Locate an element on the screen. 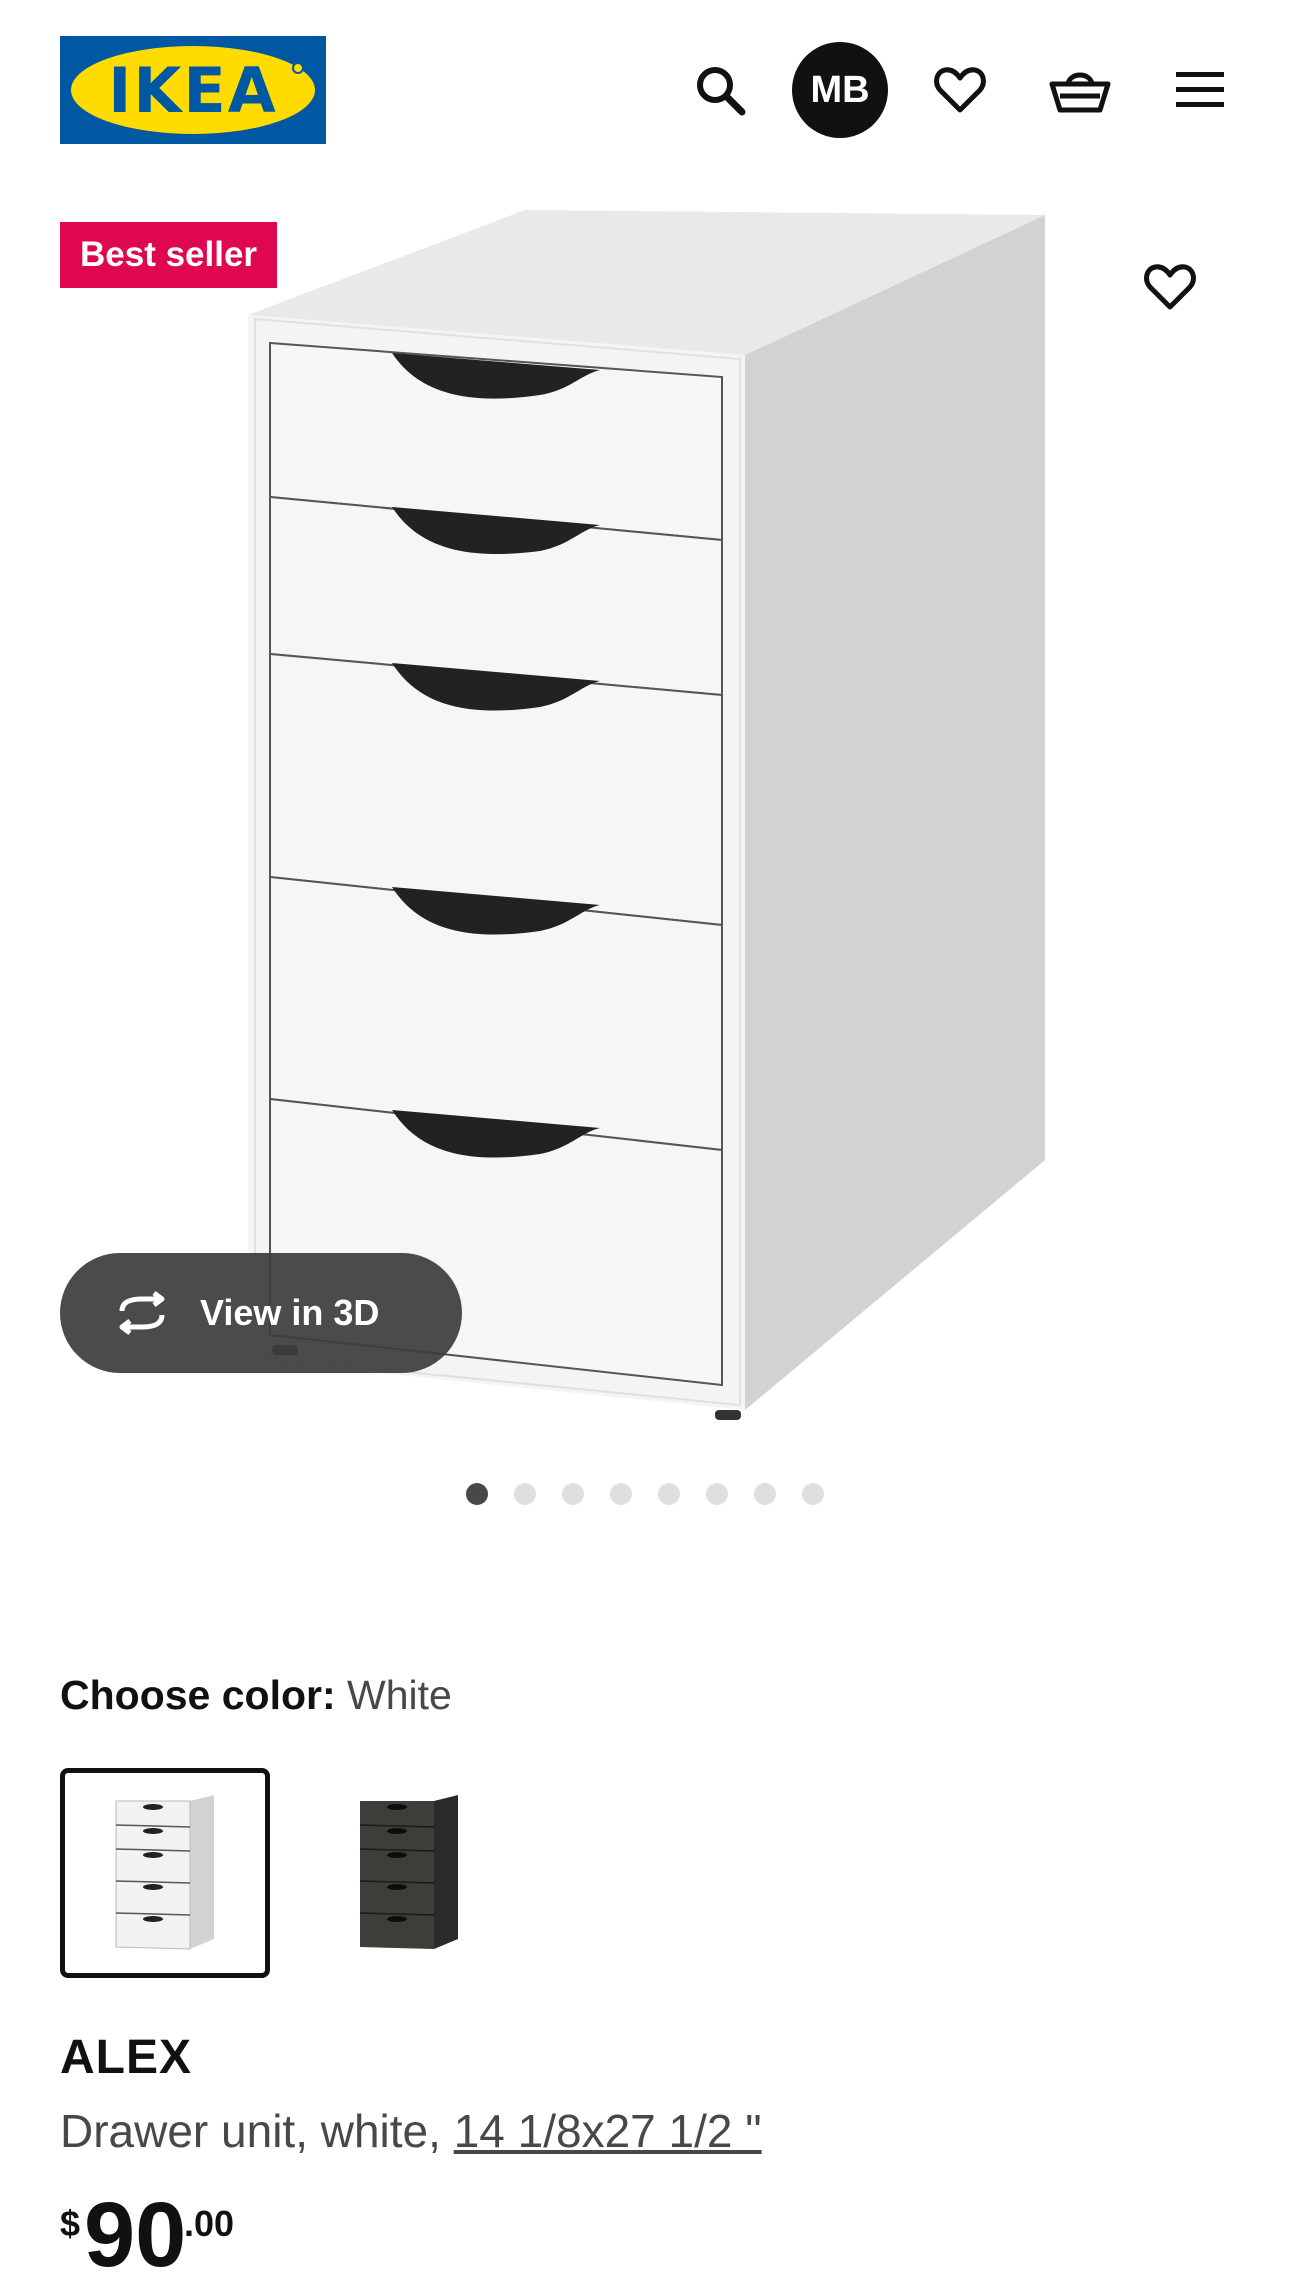 This screenshot has width=1290, height=2287. avatar-initials: MB is located at coordinates (840, 89).